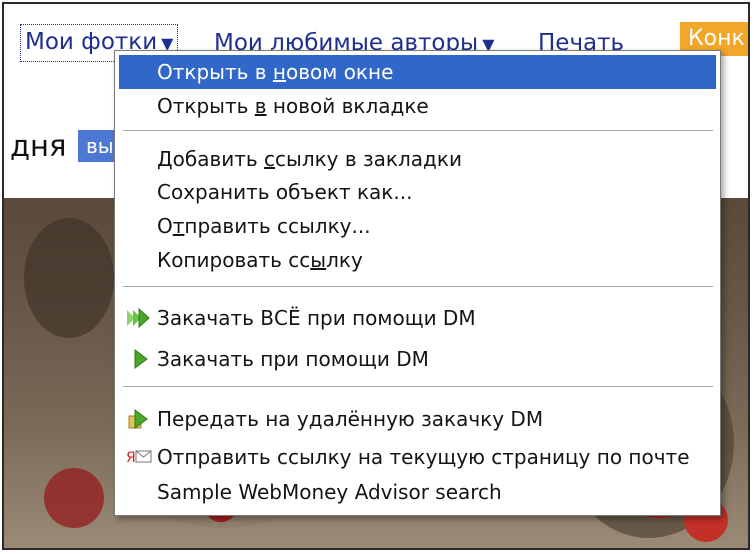  I want to click on download-icon, so click(141, 359).